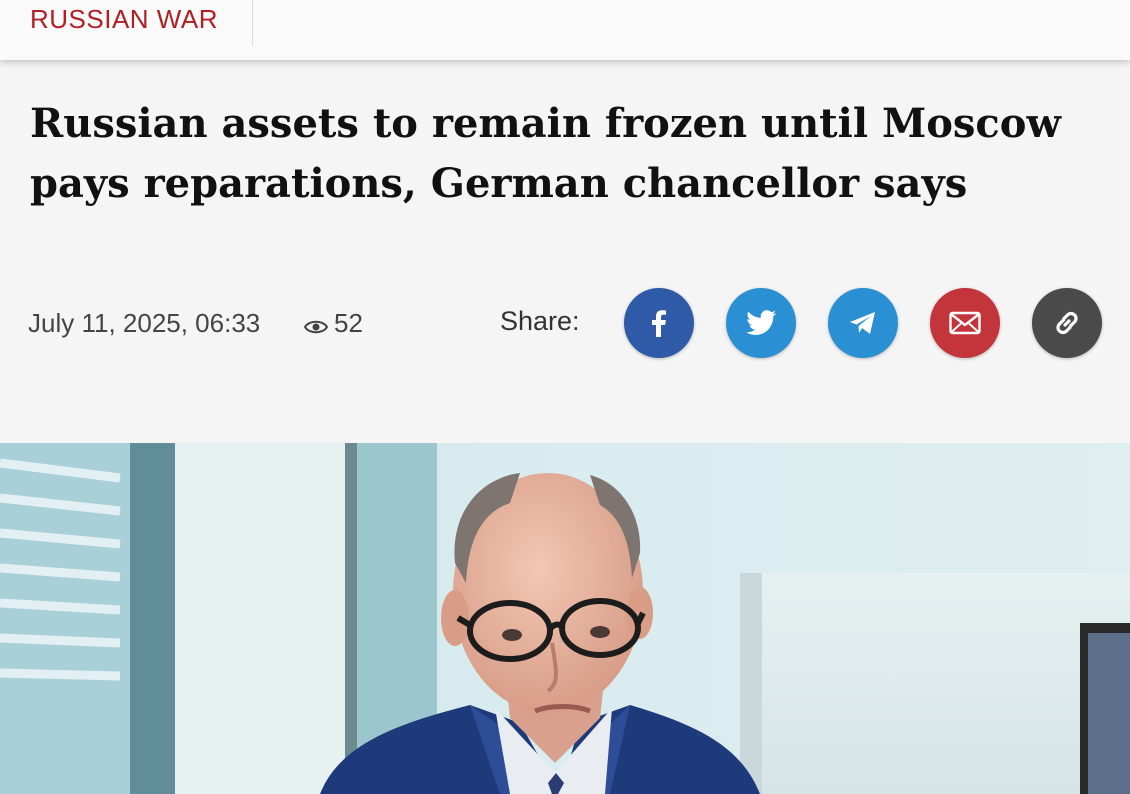 This screenshot has height=794, width=1130. Describe the element at coordinates (252, 23) in the screenshot. I see `category-divider` at that location.